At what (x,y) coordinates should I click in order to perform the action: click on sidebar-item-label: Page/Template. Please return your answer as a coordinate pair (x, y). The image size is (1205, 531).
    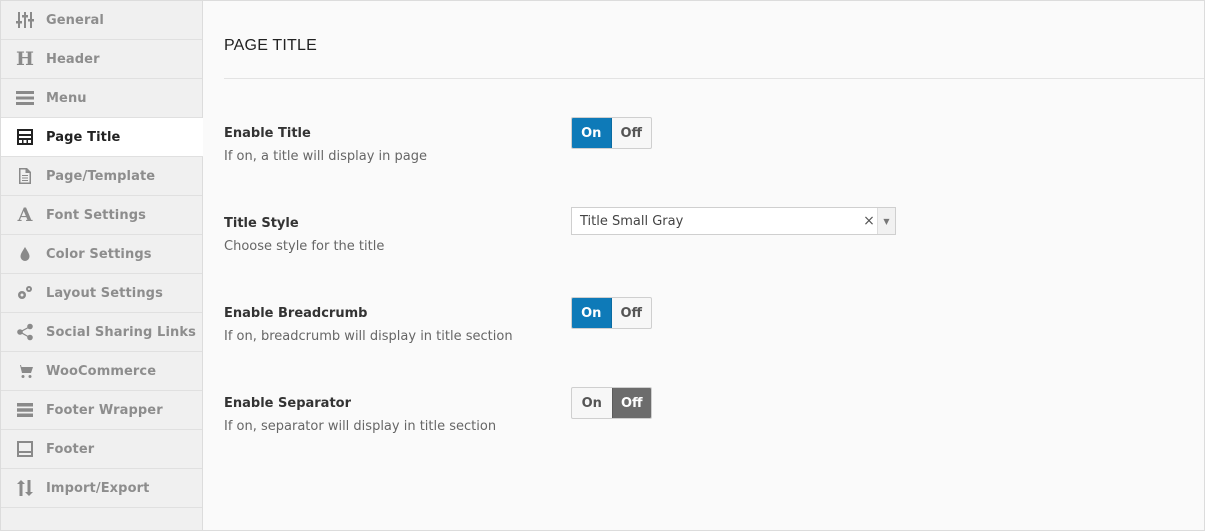
    Looking at the image, I should click on (101, 176).